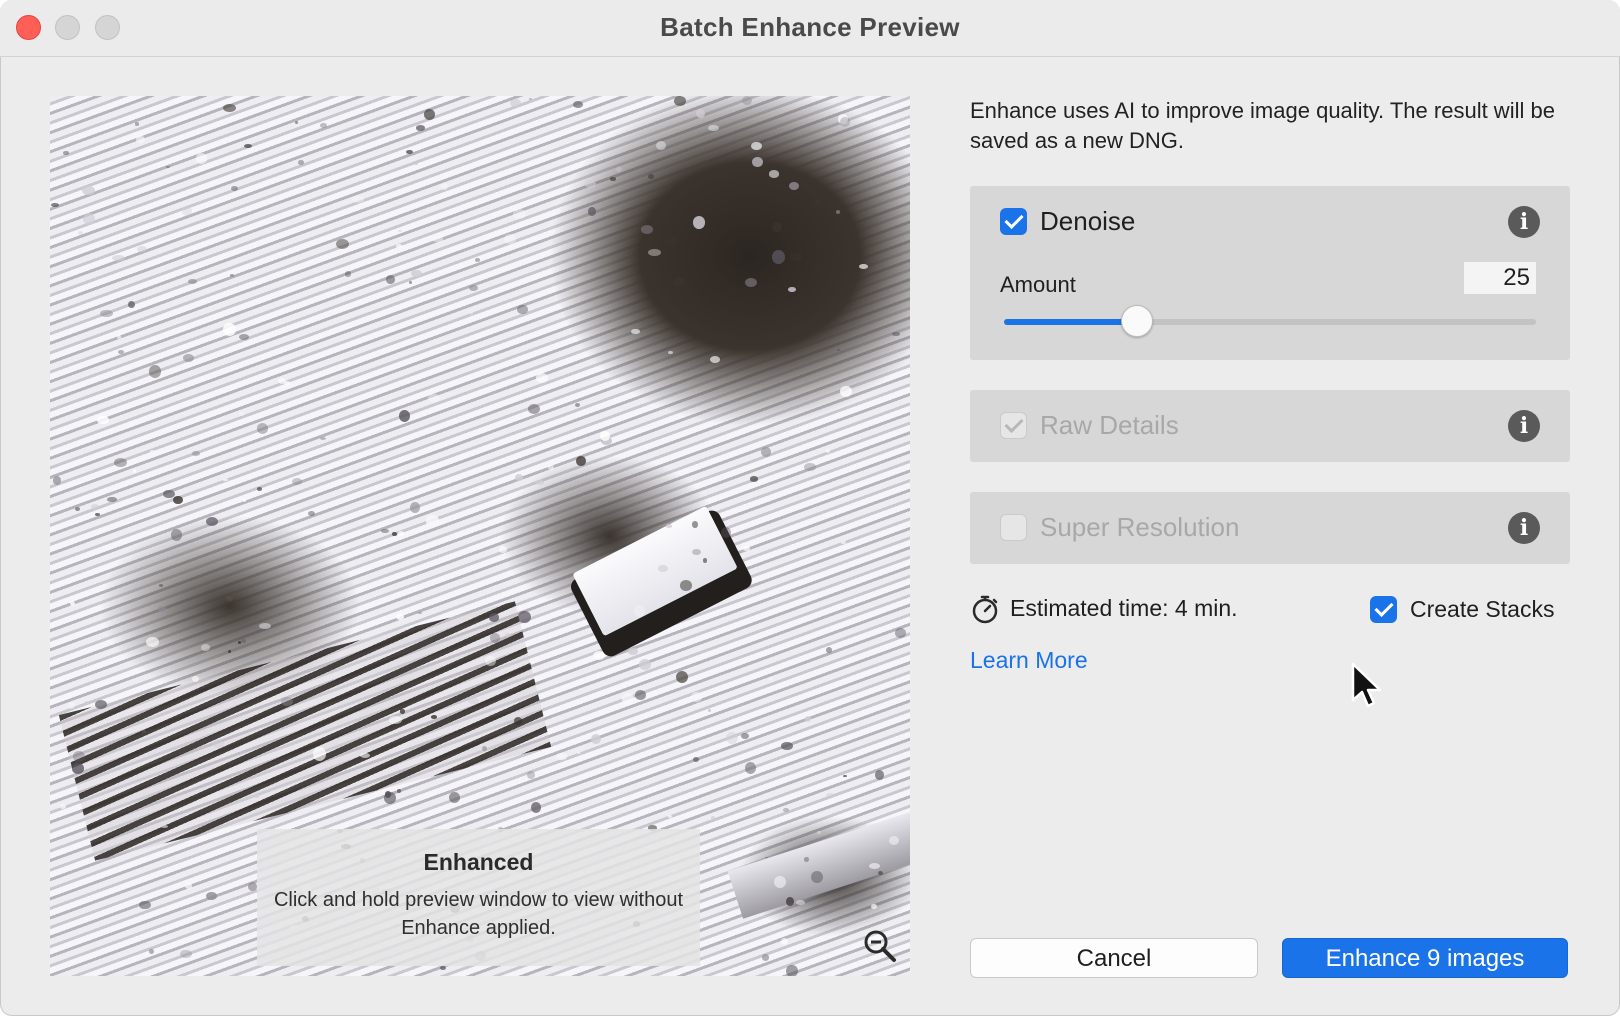  Describe the element at coordinates (1366, 685) in the screenshot. I see `mouse-cursor-icon` at that location.